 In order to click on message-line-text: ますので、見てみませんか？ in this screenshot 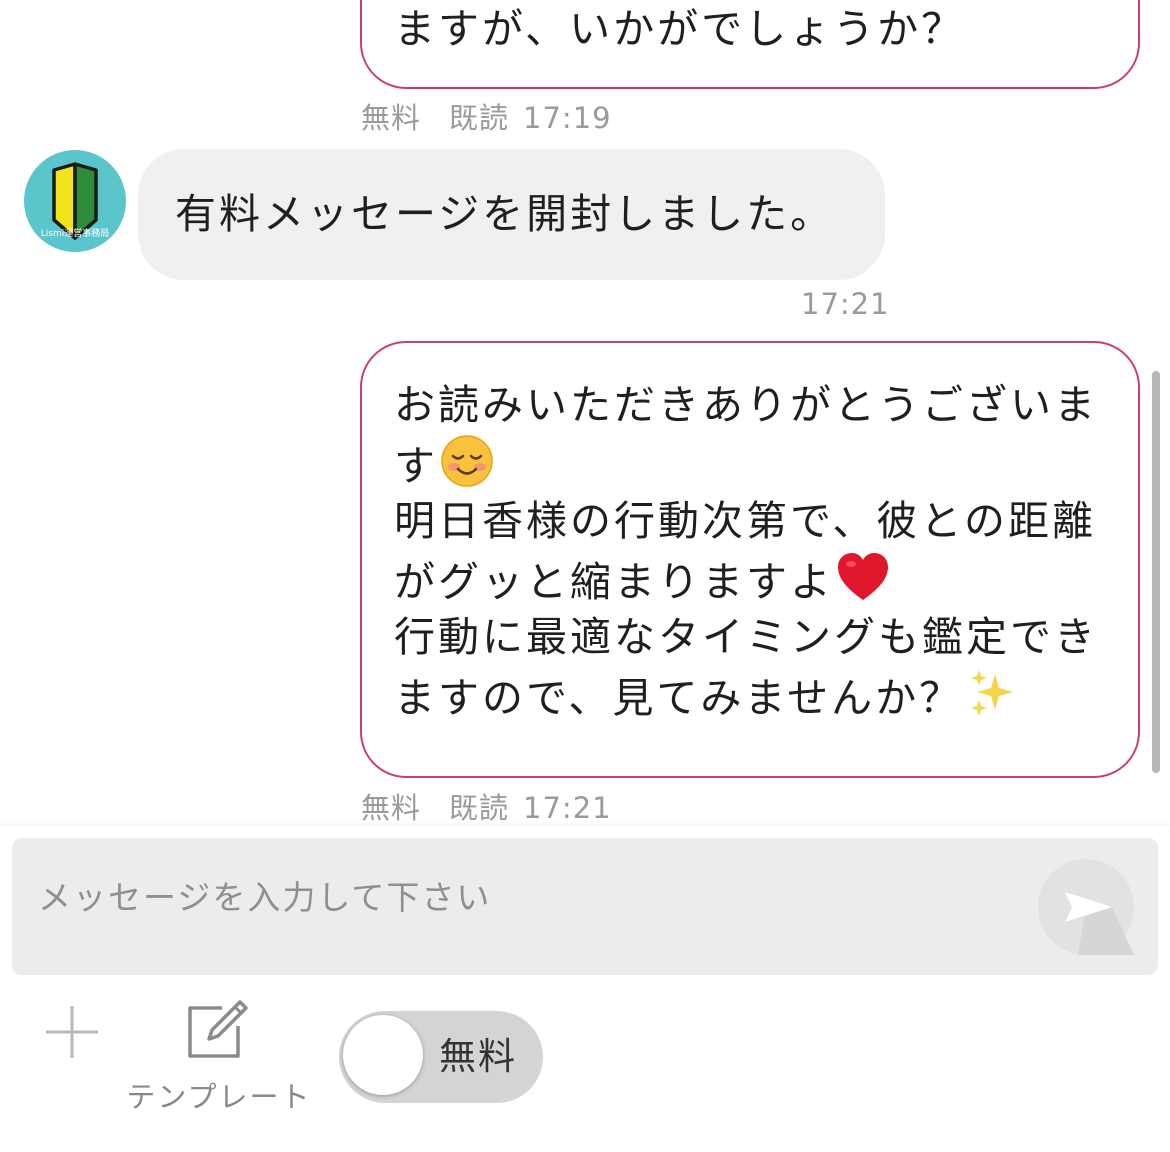, I will do `click(679, 698)`.